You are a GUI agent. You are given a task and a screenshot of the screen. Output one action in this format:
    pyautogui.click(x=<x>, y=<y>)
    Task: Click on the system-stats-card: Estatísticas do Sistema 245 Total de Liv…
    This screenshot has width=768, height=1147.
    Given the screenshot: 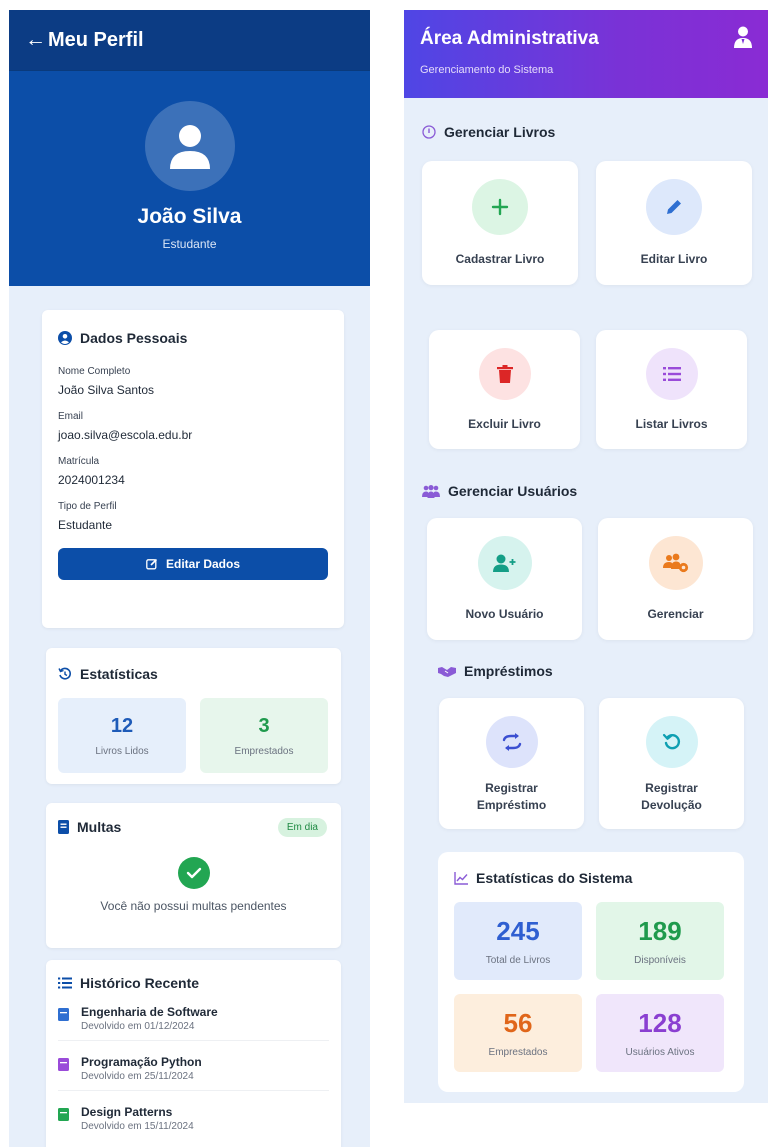 What is the action you would take?
    pyautogui.click(x=591, y=972)
    